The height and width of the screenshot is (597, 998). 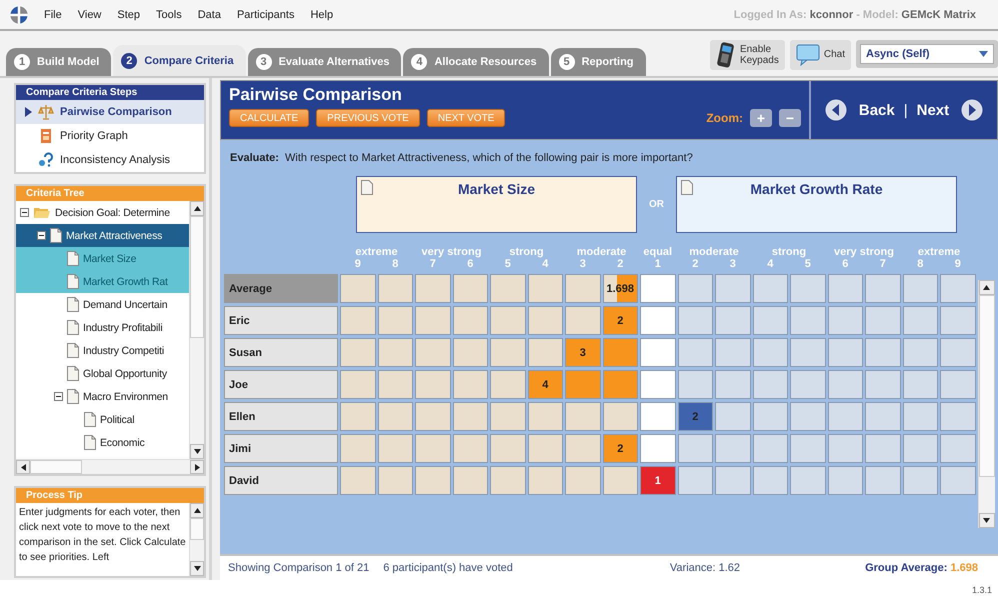 What do you see at coordinates (658, 480) in the screenshot?
I see `rating-cell: 1` at bounding box center [658, 480].